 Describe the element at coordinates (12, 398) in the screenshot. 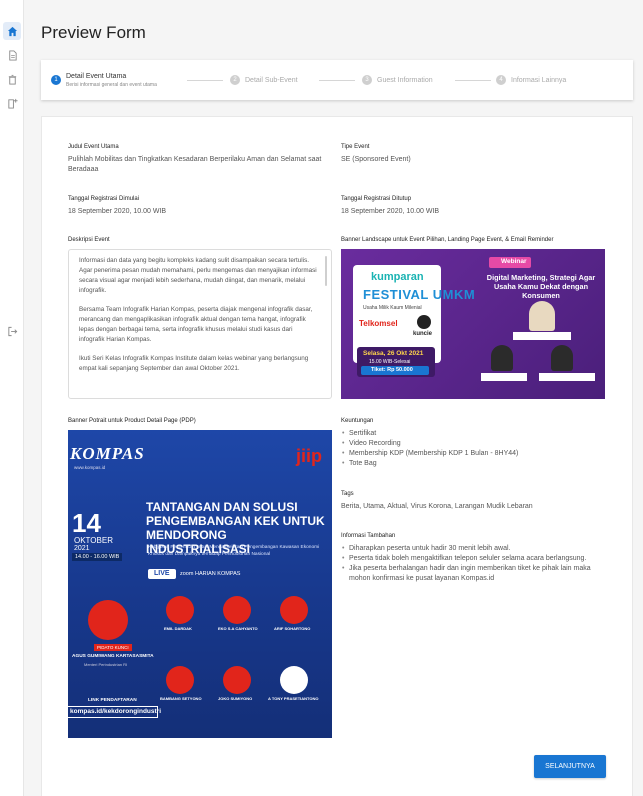

I see `side-nav-rail` at that location.